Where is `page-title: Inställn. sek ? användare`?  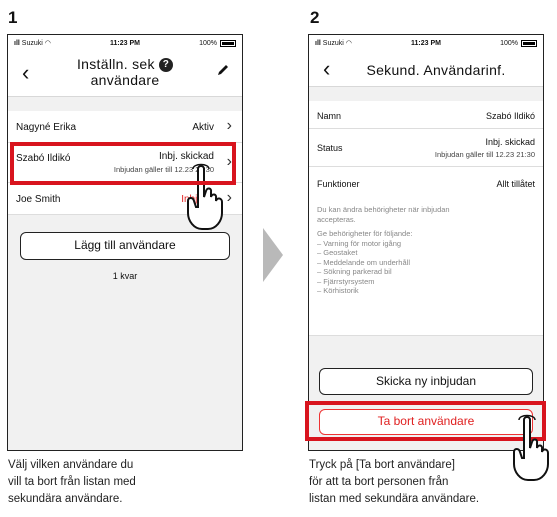
page-title: Inställn. sek ? användare is located at coordinates (125, 72).